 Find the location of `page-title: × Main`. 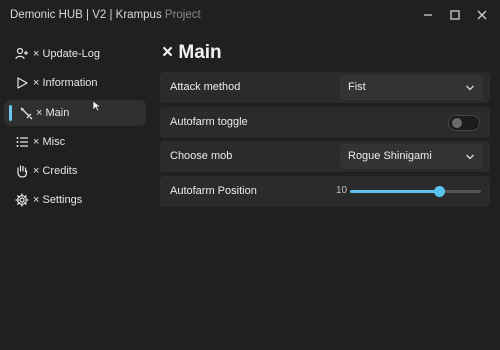

page-title: × Main is located at coordinates (192, 52).